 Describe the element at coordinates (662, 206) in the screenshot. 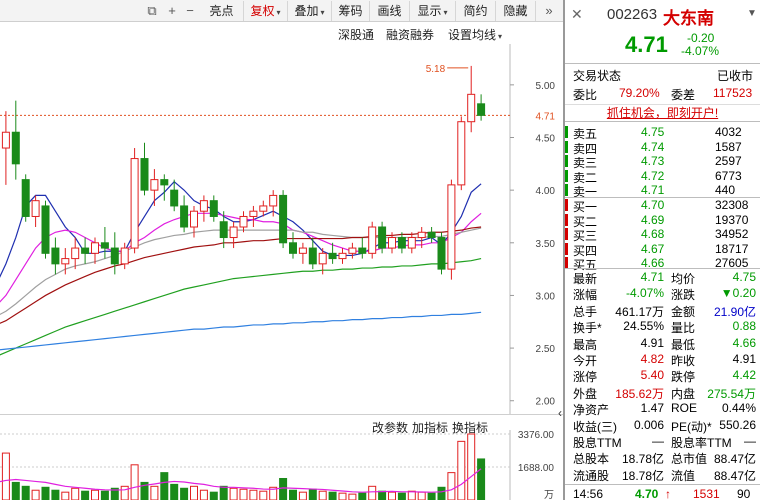

I see `bids-row: 买一 4.70 32308` at that location.